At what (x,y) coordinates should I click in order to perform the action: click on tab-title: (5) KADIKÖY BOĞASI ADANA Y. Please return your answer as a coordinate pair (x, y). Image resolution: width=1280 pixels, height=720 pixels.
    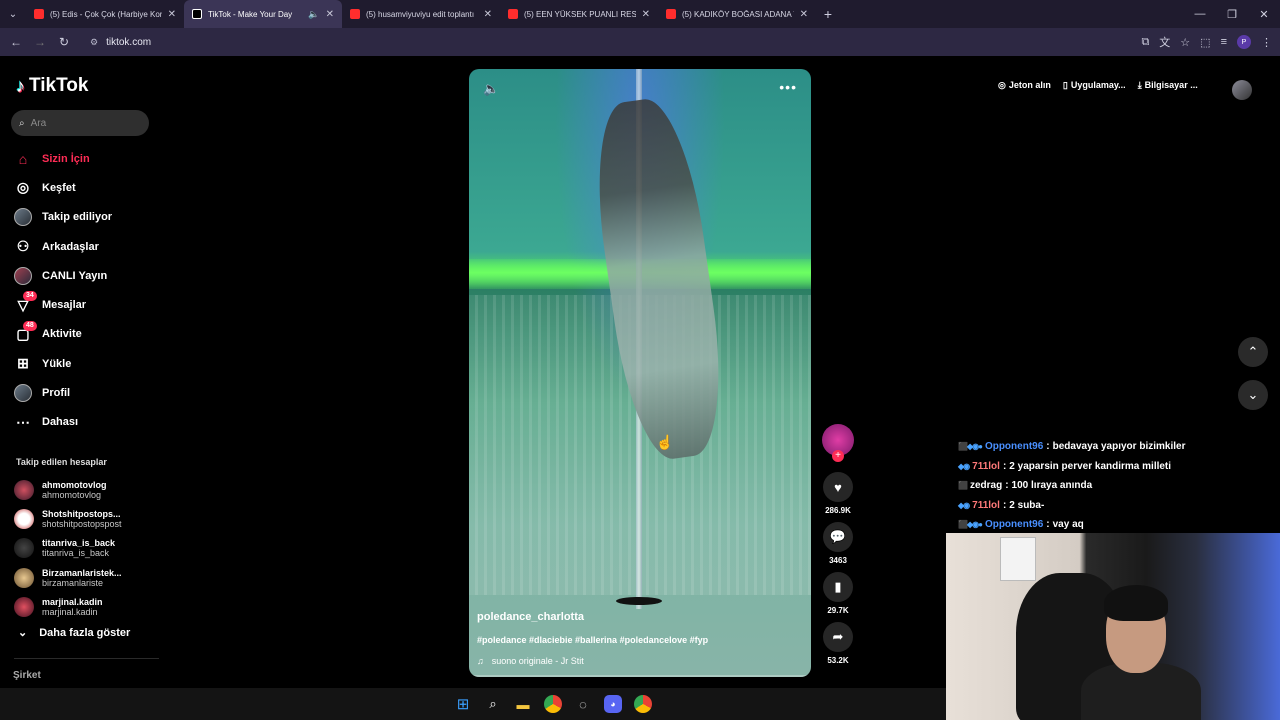
    Looking at the image, I should click on (738, 14).